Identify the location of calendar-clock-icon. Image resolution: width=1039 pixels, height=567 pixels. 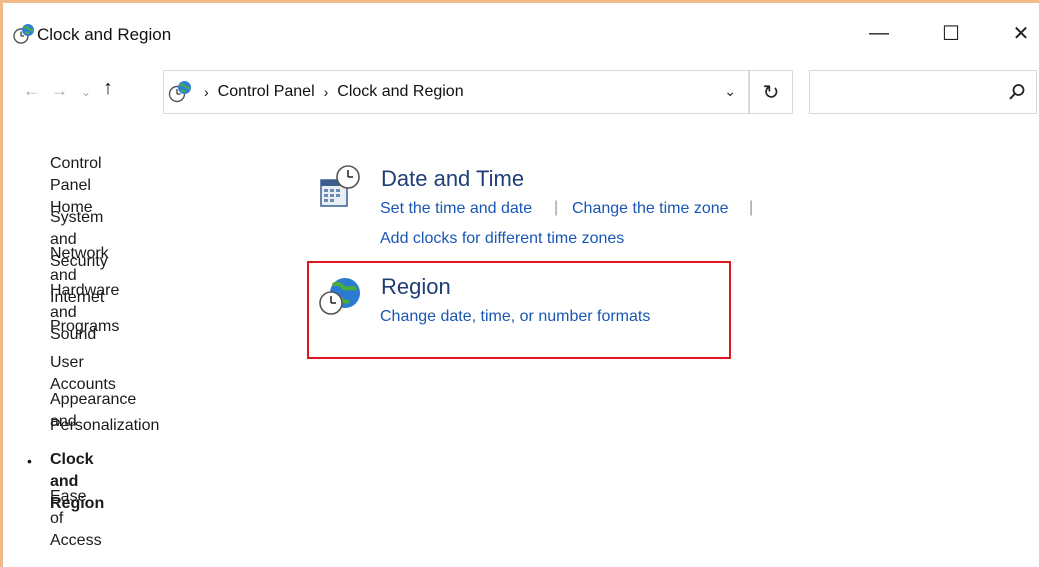
(340, 187).